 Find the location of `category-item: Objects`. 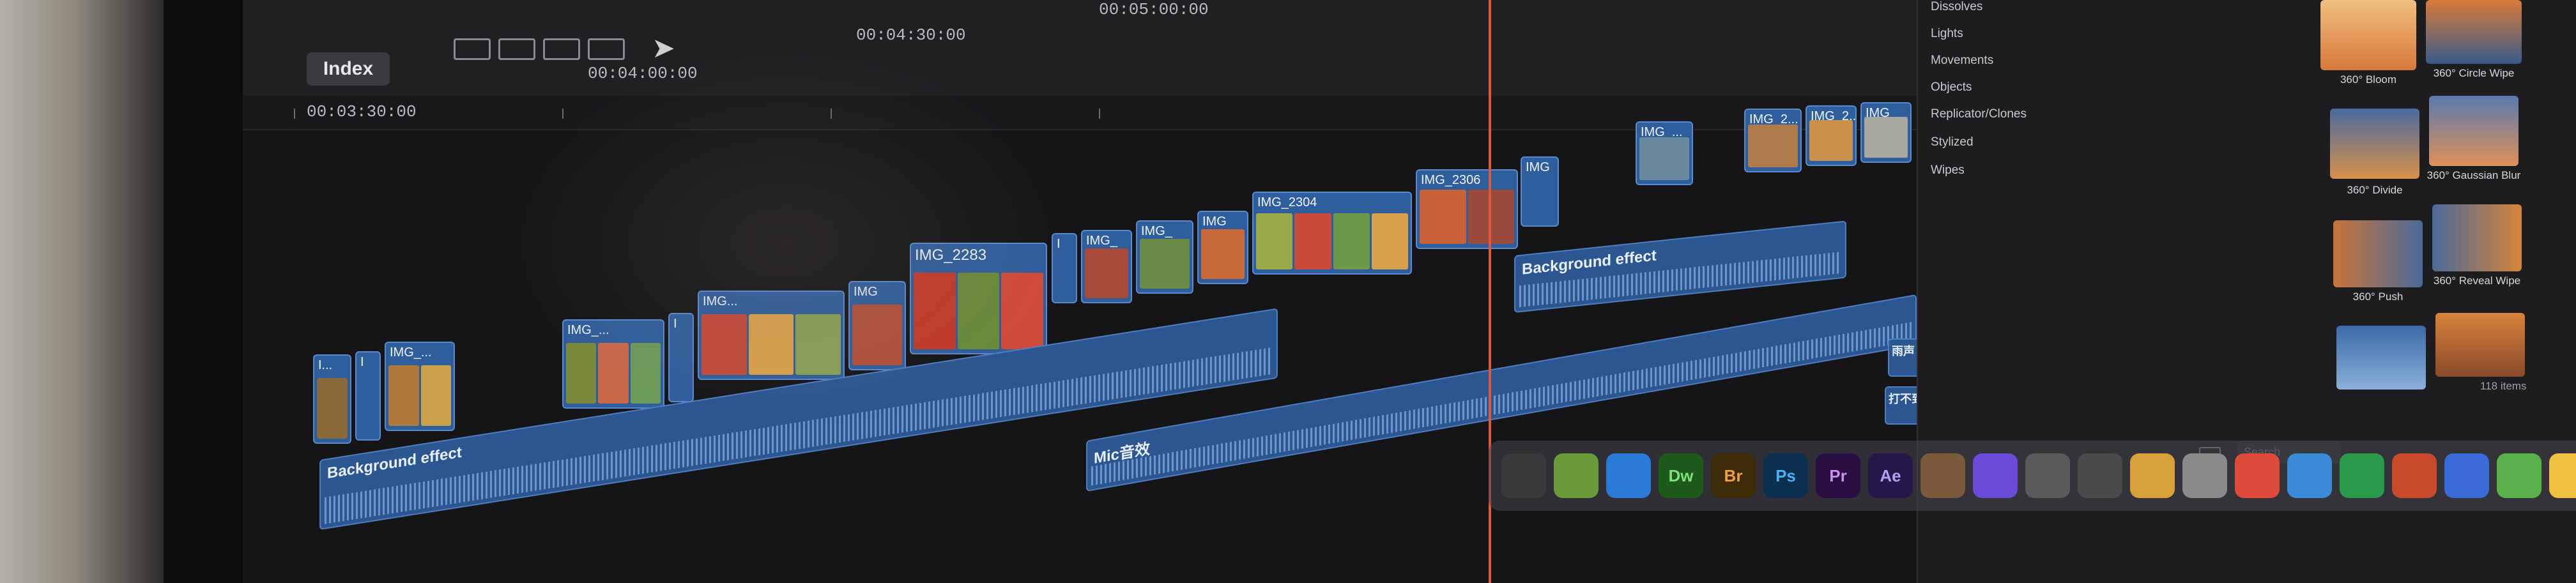

category-item: Objects is located at coordinates (1951, 87).